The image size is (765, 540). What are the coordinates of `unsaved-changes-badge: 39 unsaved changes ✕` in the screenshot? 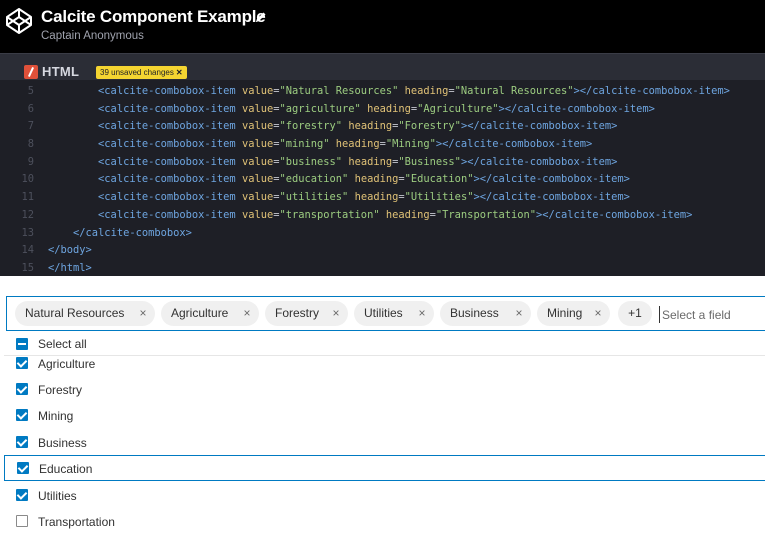 It's located at (141, 72).